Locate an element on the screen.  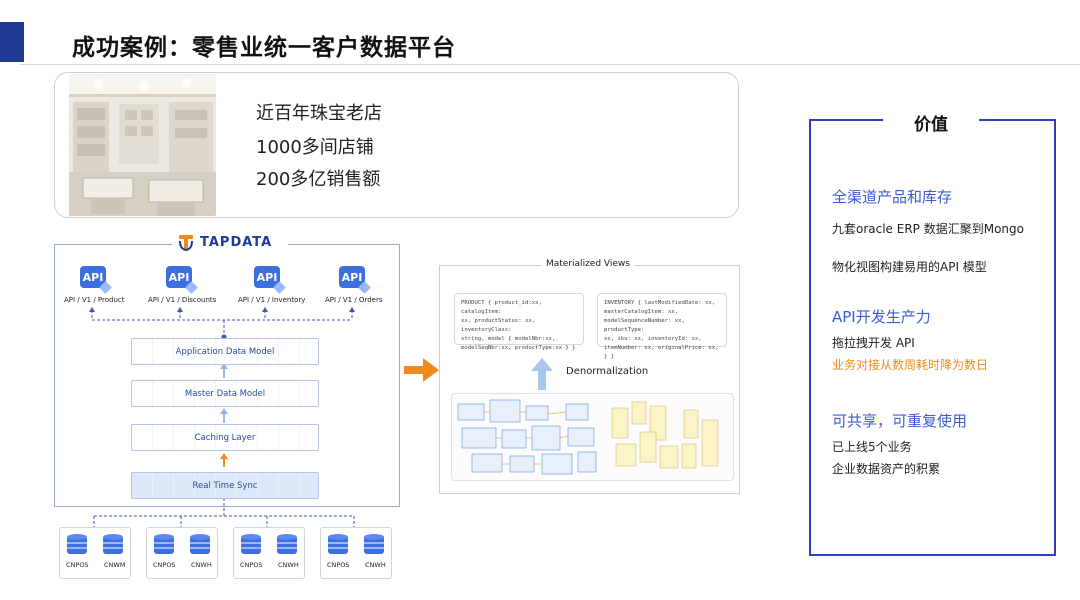
layer-caching: Caching Layer is located at coordinates (225, 437).